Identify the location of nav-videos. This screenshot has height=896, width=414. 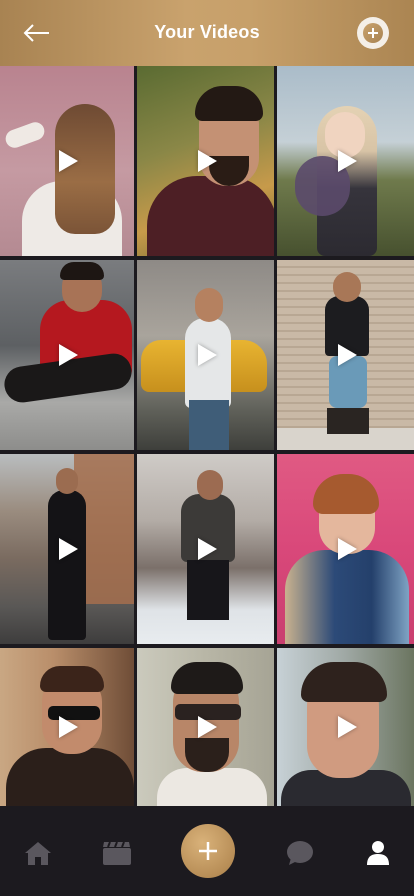
(117, 853).